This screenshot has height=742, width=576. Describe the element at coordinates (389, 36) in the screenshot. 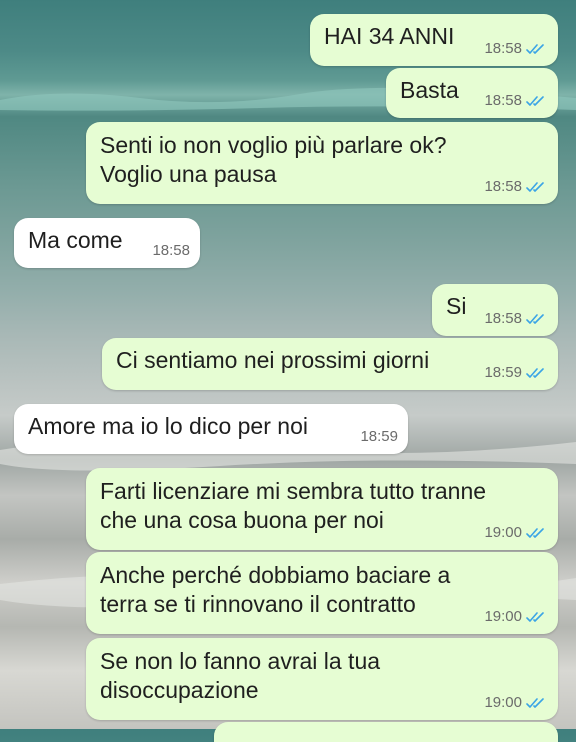

I see `message-text: HAI 34 ANNI` at that location.